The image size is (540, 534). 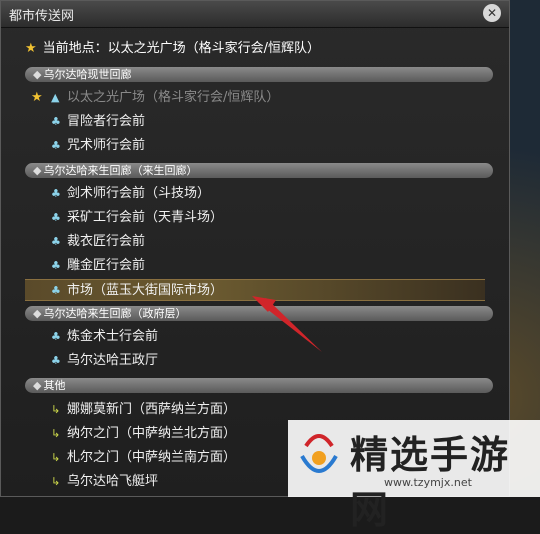 I want to click on watermark: 精选手游网 www.tzymjx.net, so click(x=414, y=476).